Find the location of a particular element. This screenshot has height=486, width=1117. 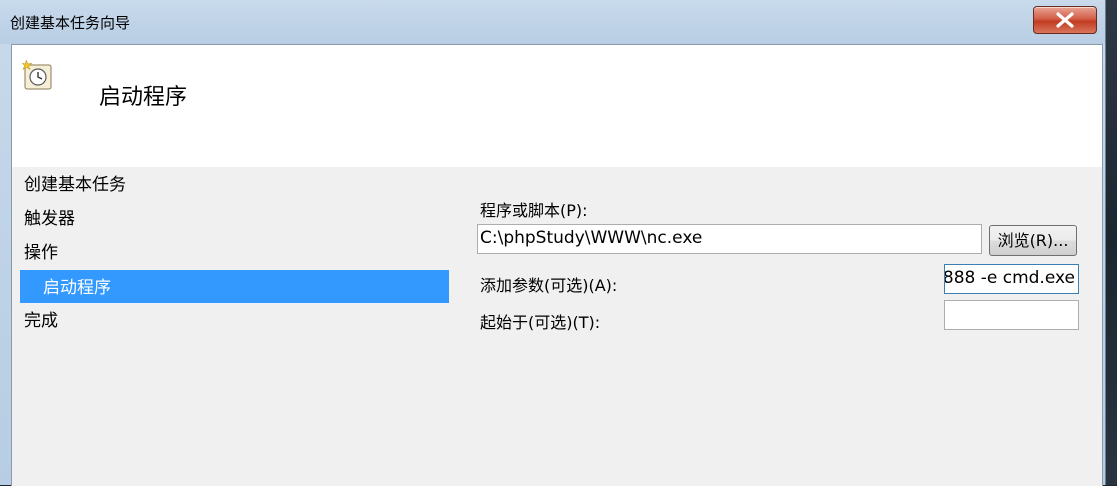

nav-item-finish: 完成 is located at coordinates (41, 318).